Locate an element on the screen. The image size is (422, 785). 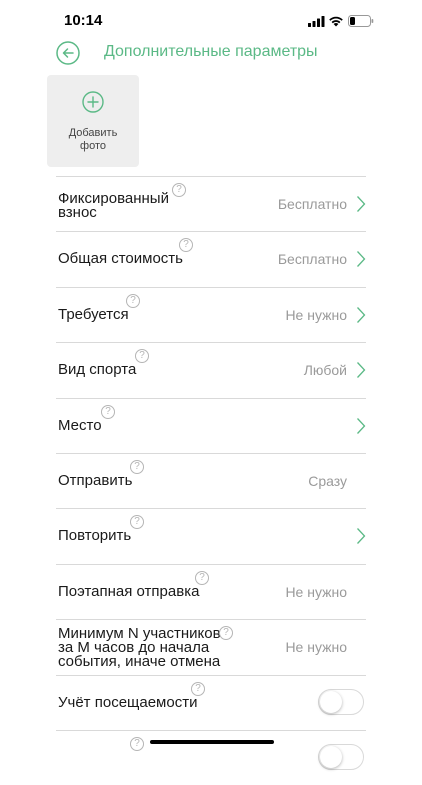
setting-row-send: Отправить ? Сразу is located at coordinates (211, 480).